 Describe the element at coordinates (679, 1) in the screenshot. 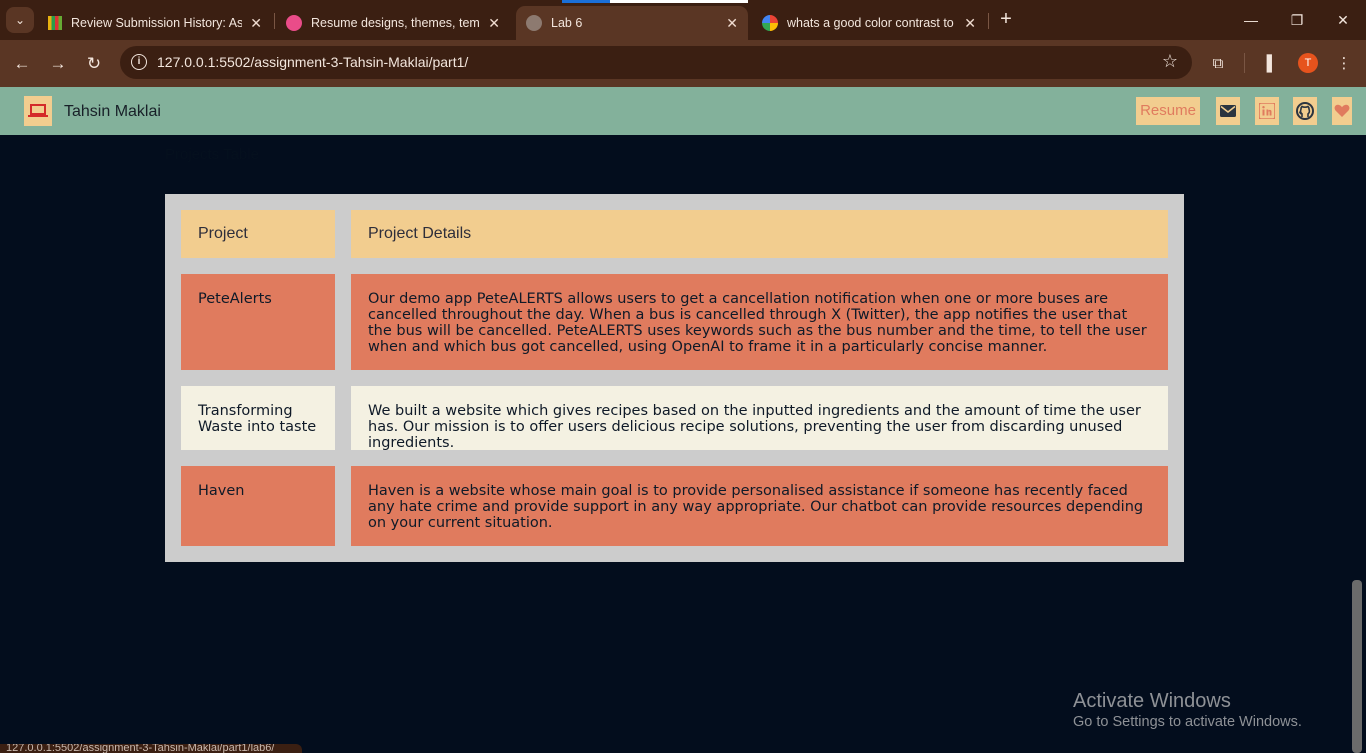

I see `tab-loading-highlight` at that location.